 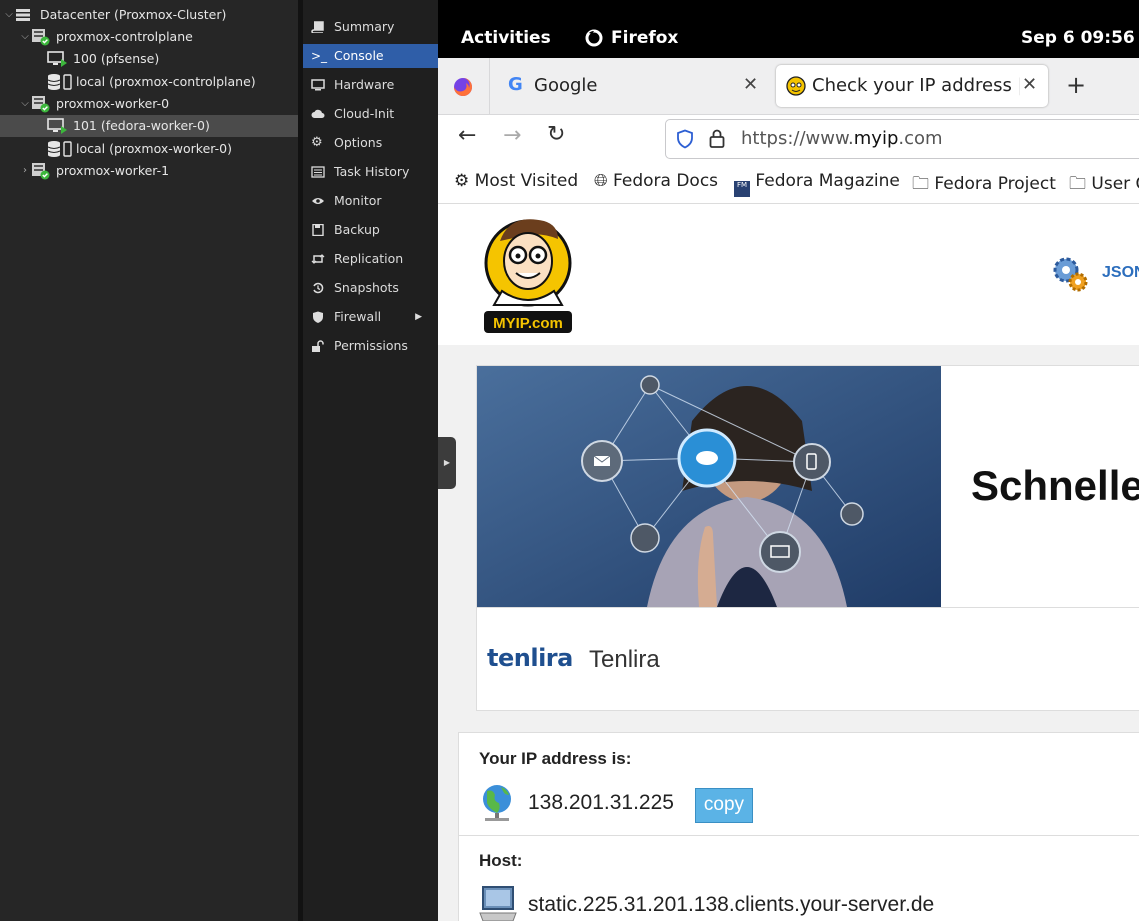 I want to click on tree-item-label: proxmox-worker-1, so click(x=113, y=170).